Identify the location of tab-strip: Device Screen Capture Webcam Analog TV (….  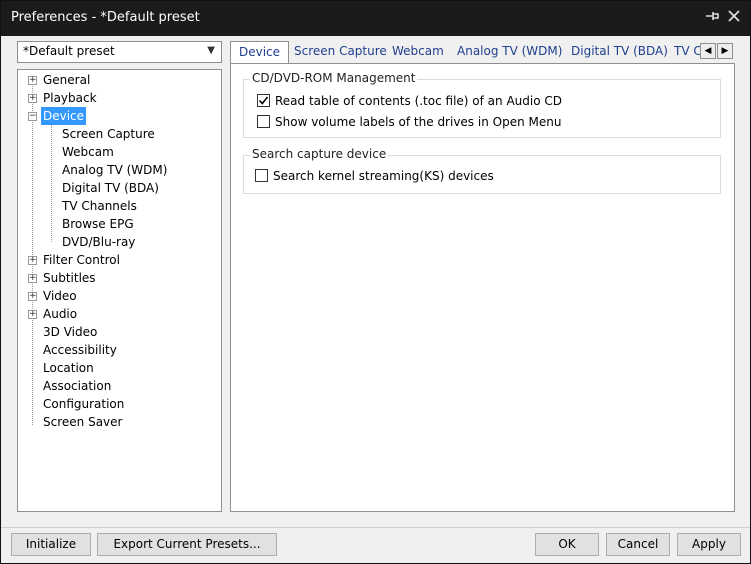
(482, 52).